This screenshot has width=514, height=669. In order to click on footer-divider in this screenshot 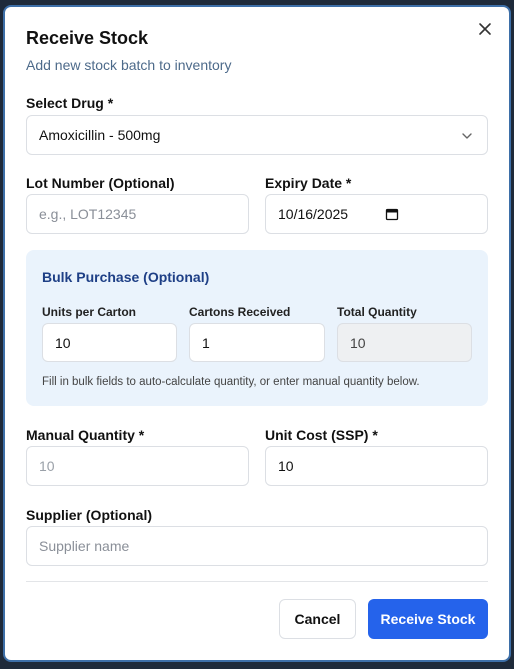, I will do `click(257, 581)`.